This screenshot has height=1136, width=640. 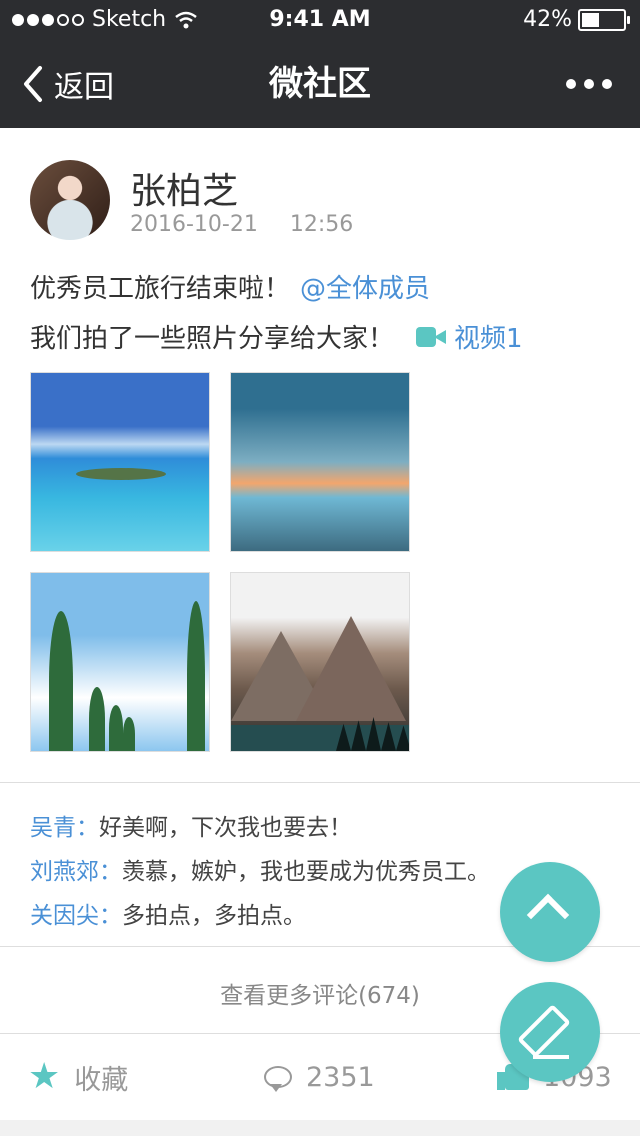 I want to click on video-link: 视频1, so click(x=469, y=336).